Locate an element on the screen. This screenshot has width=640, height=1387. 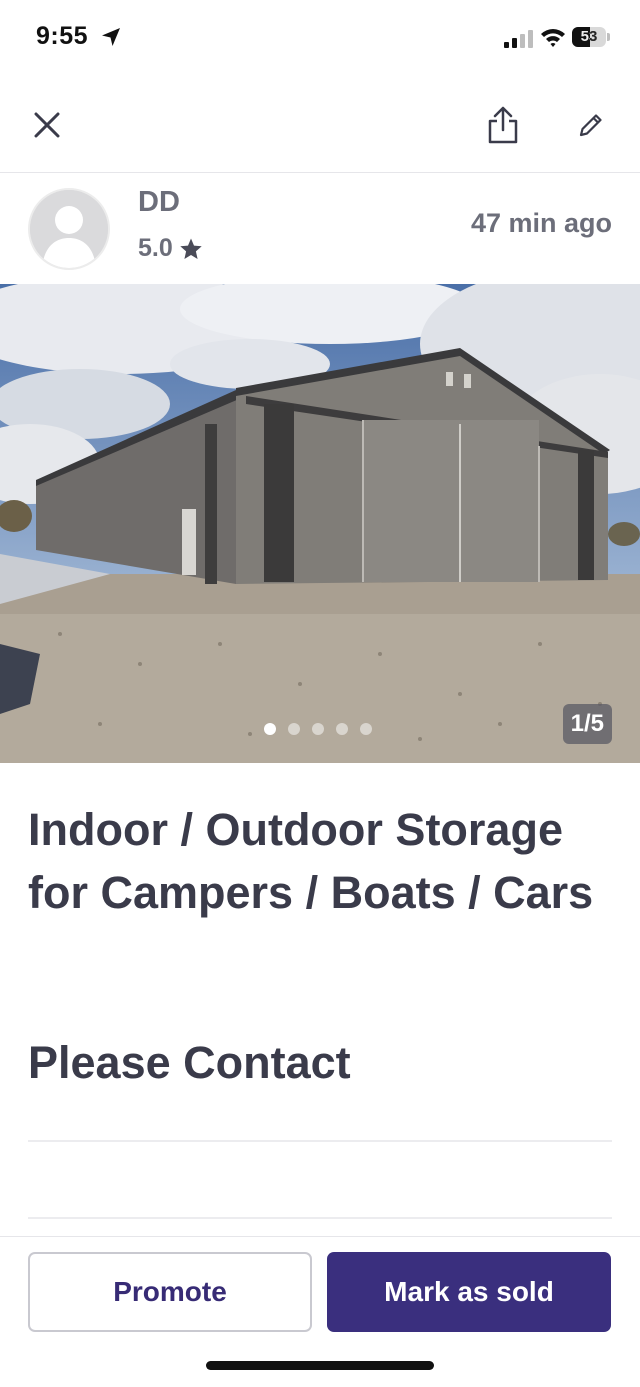
edit-button is located at coordinates (591, 125).